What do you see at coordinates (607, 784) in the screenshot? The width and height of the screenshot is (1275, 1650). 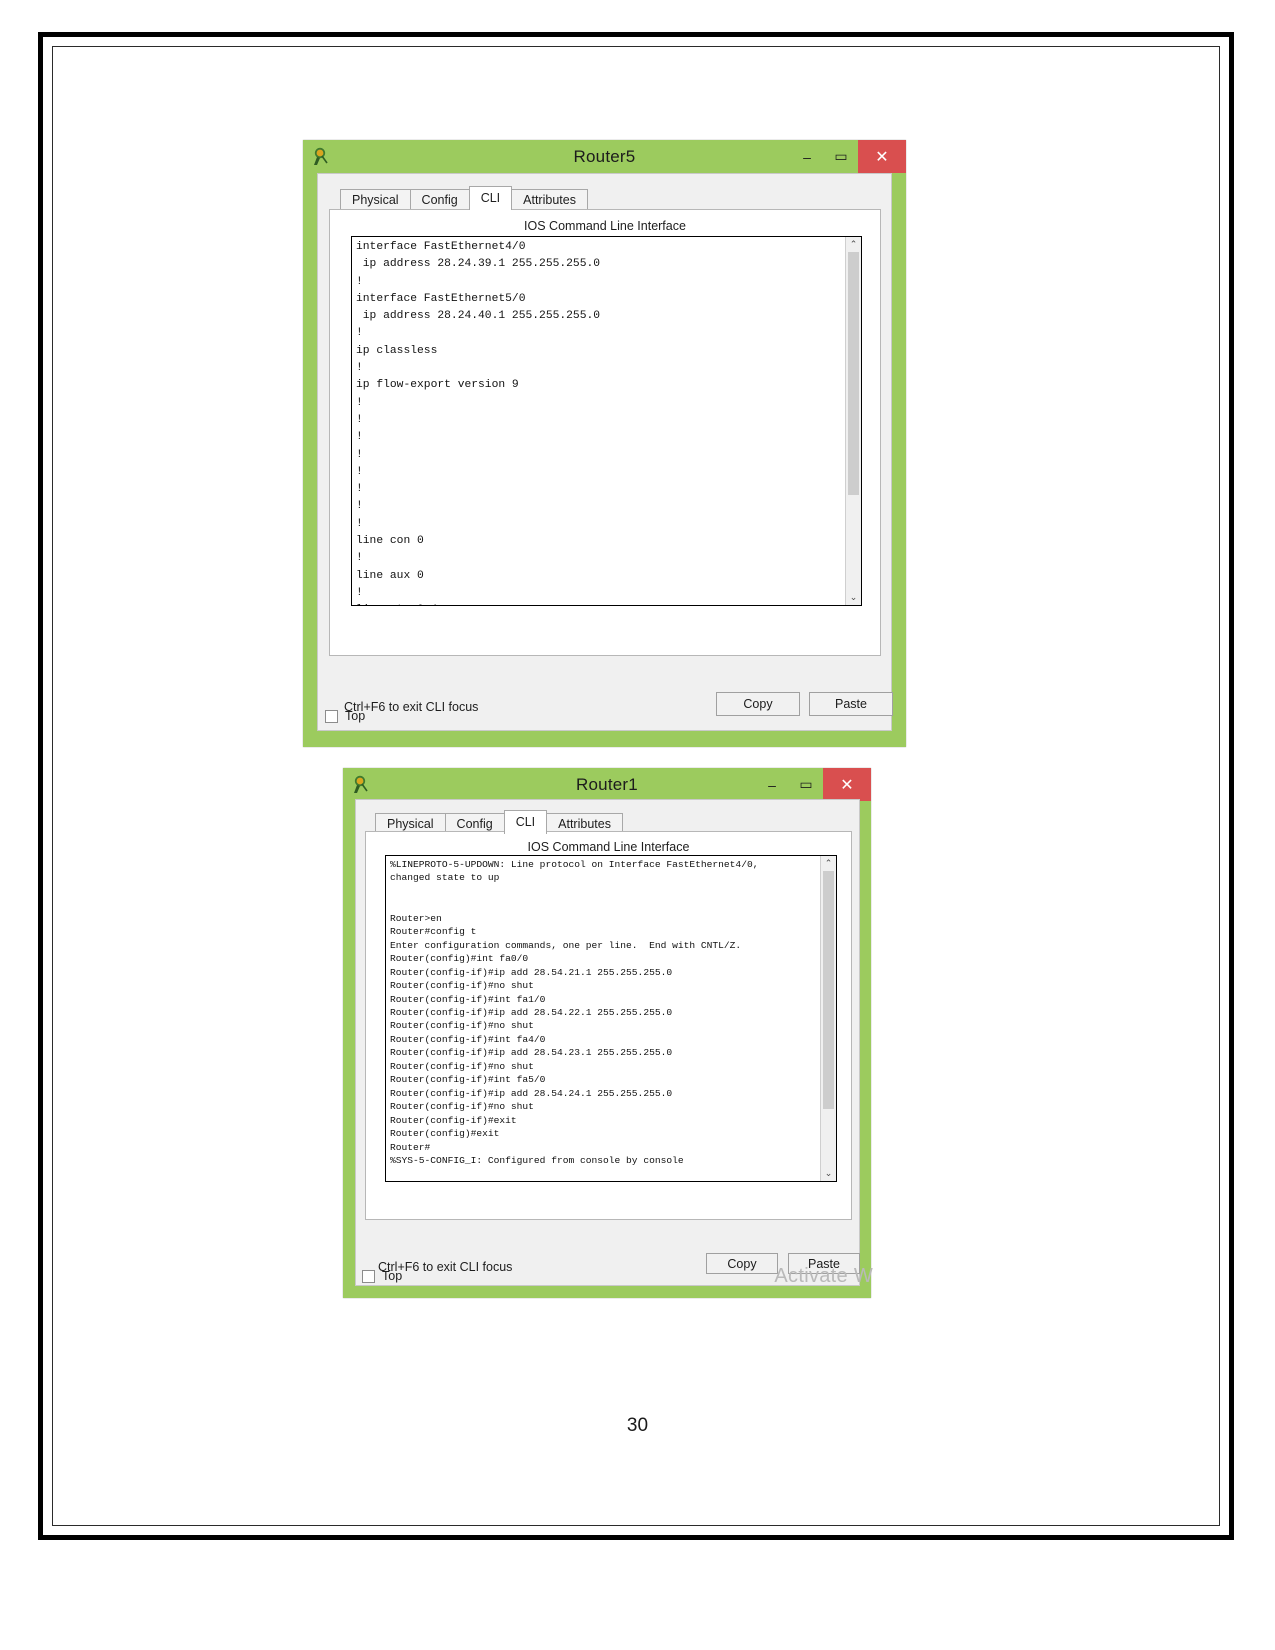 I see `titlebar-router1: Router1 – ▭ ✕` at bounding box center [607, 784].